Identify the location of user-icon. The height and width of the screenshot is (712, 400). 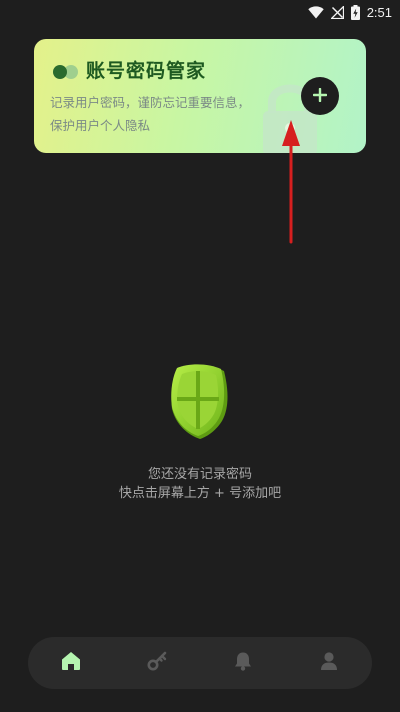
(329, 663).